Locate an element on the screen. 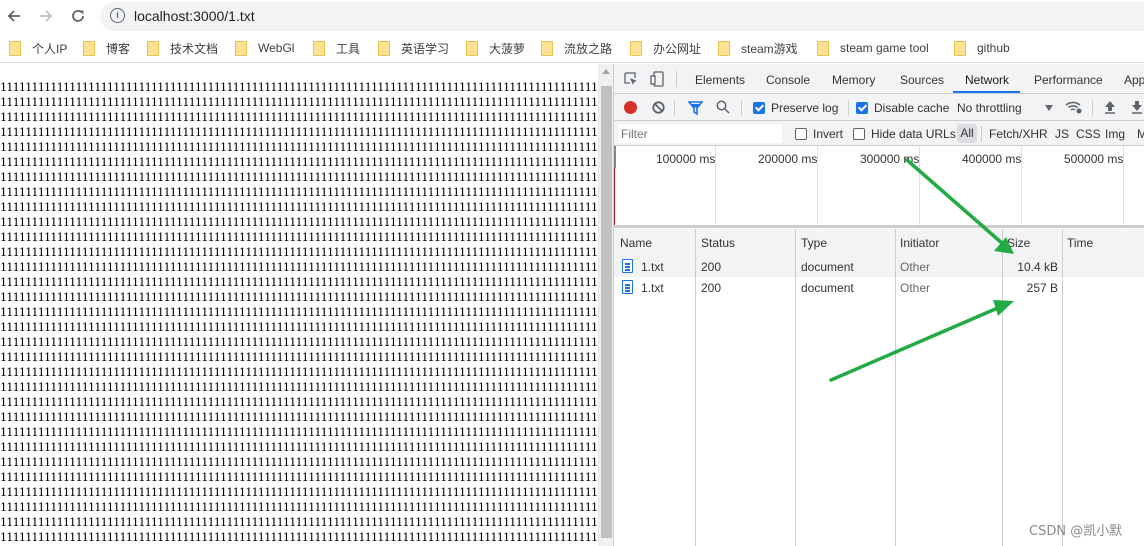 The image size is (1144, 546). invert-checkbox: Invert is located at coordinates (819, 134).